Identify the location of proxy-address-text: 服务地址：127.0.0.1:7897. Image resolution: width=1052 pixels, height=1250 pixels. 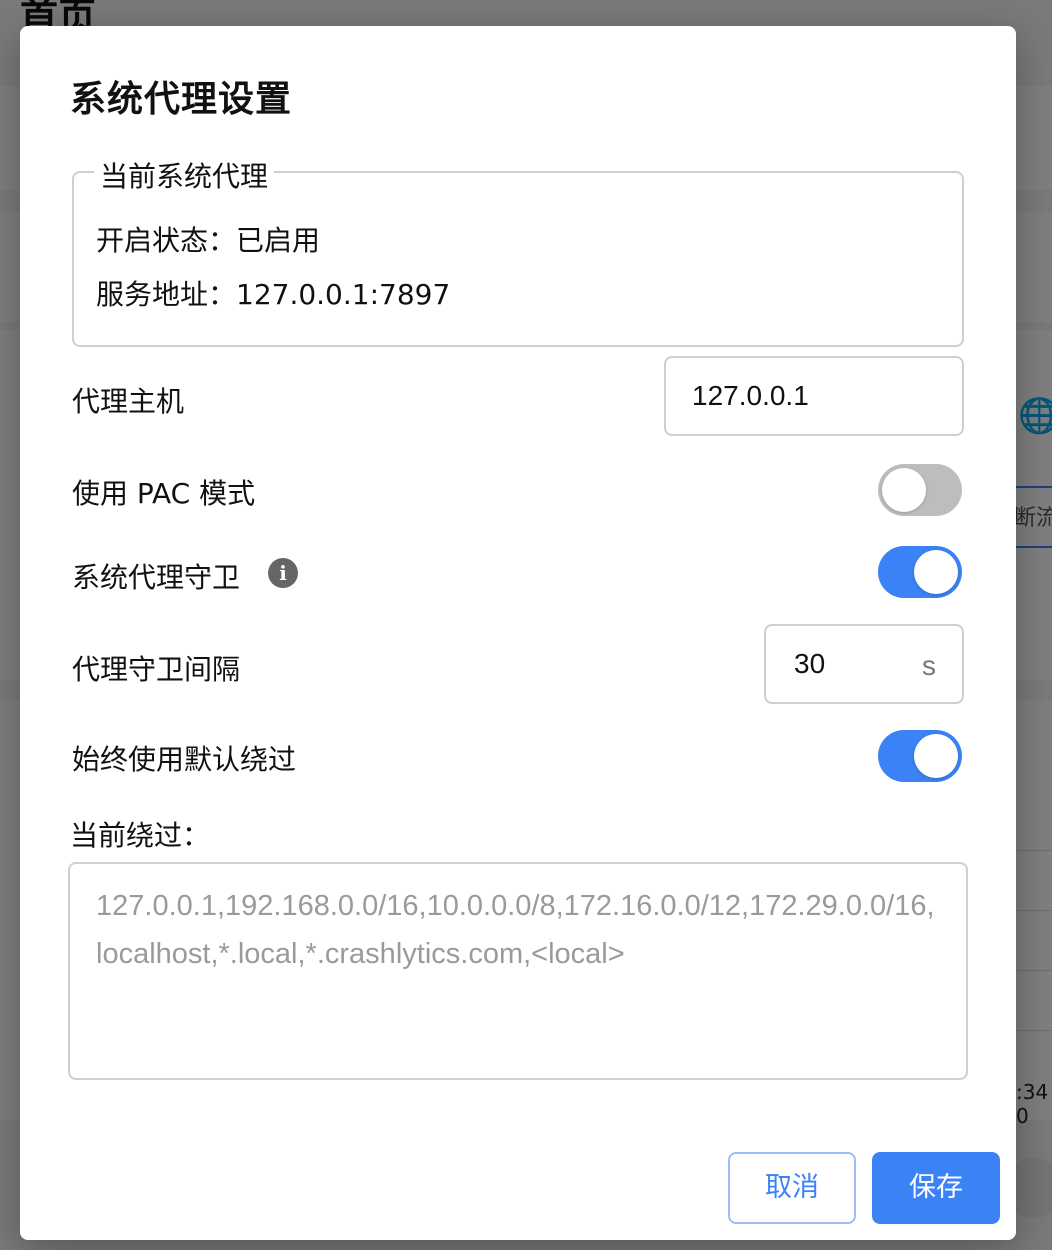
(273, 294).